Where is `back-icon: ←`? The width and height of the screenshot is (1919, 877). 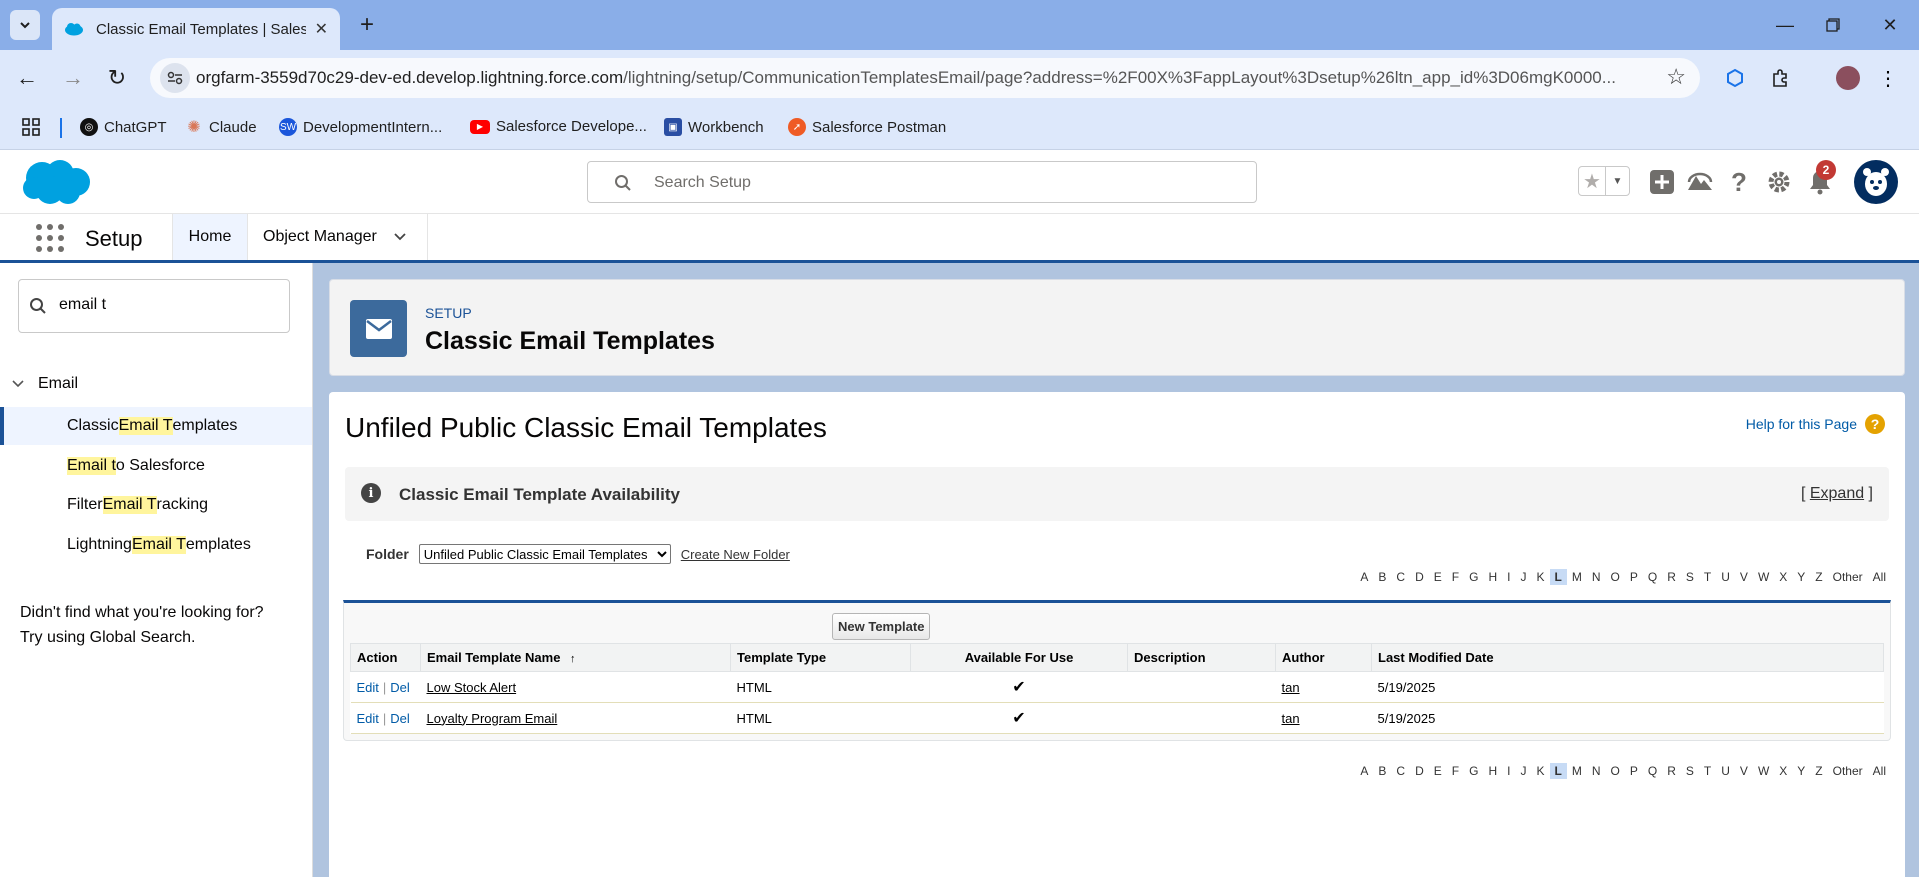 back-icon: ← is located at coordinates (27, 78).